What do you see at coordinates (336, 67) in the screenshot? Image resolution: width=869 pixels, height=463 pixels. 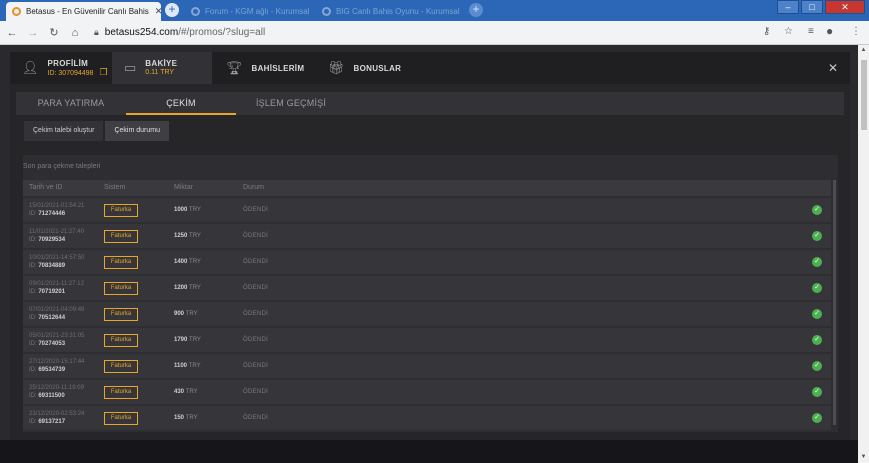 I see `gift-icon: 🎁︎` at bounding box center [336, 67].